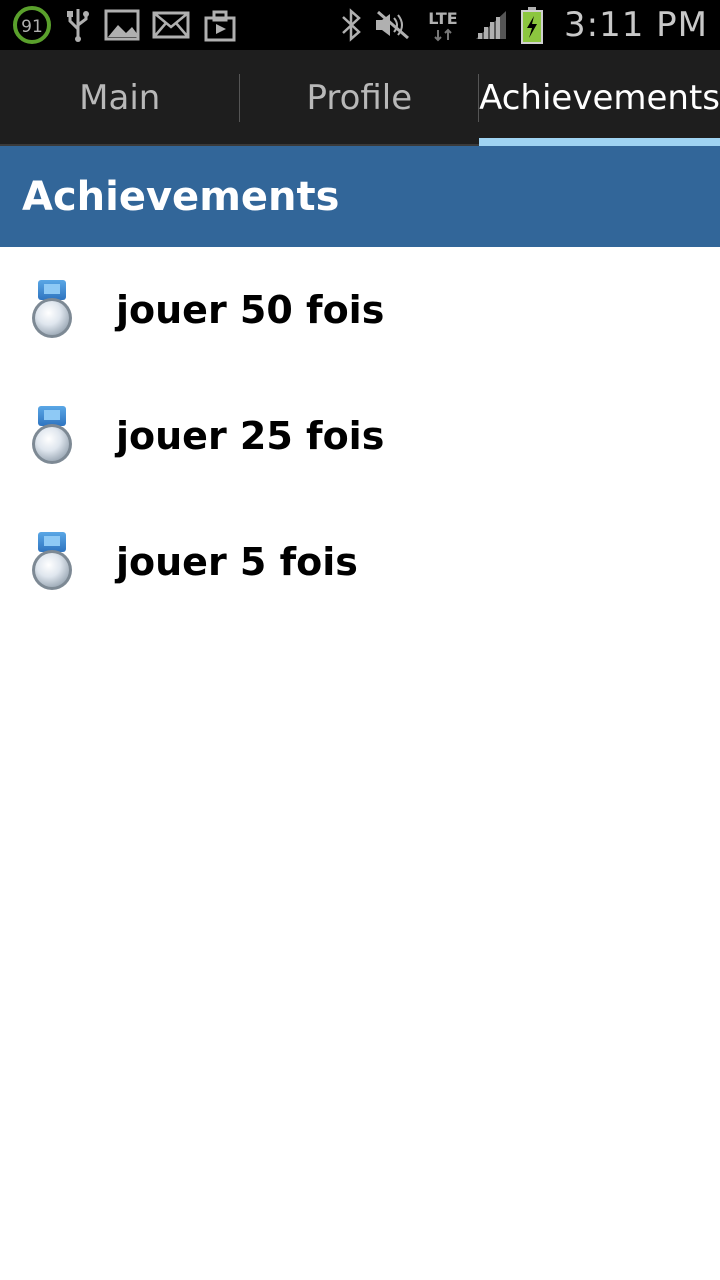  I want to click on list-item: jouer 5 fois, so click(360, 562).